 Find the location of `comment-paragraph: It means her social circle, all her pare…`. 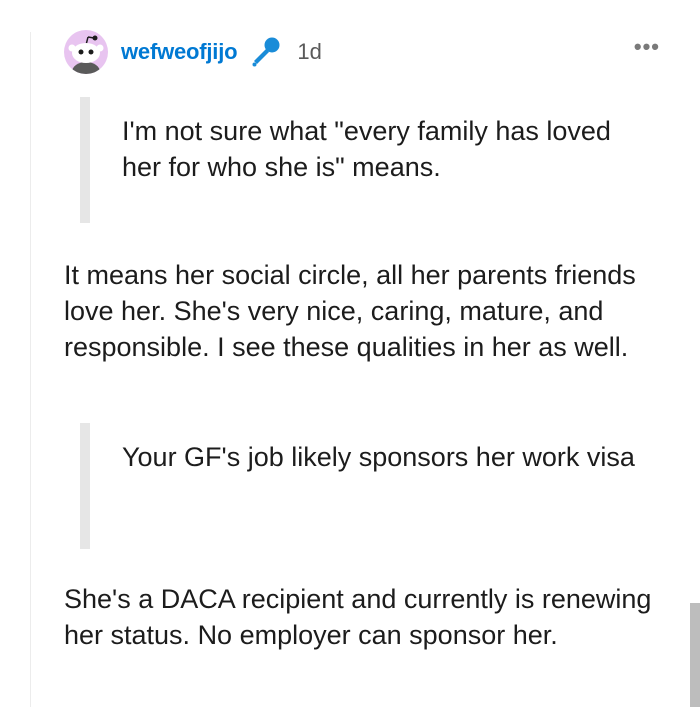

comment-paragraph: It means her social circle, all her pare… is located at coordinates (350, 311).